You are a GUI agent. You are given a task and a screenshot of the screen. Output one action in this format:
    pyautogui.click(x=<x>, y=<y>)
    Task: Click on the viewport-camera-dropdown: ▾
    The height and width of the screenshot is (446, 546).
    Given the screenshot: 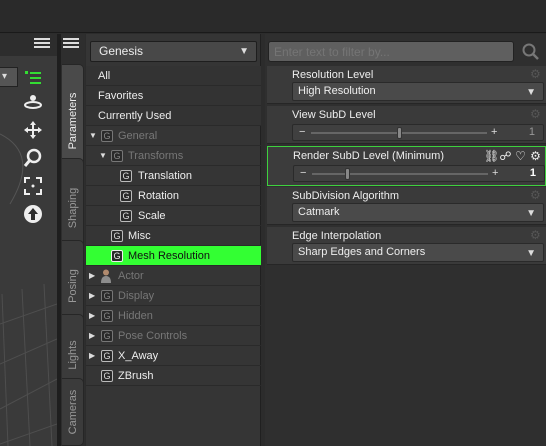 What is the action you would take?
    pyautogui.click(x=9, y=77)
    